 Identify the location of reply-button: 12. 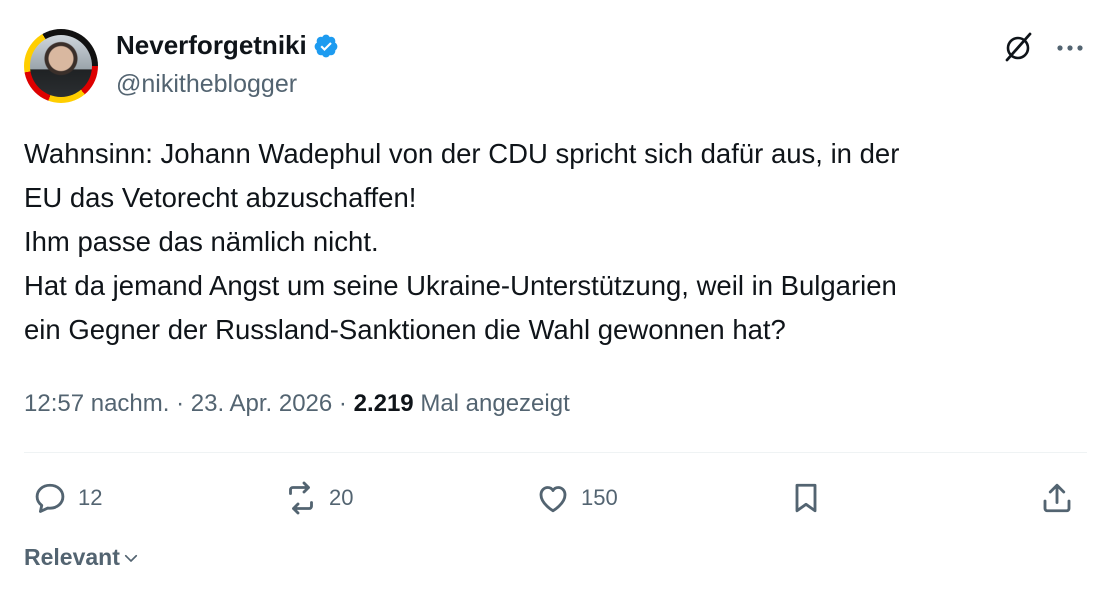
(67, 498).